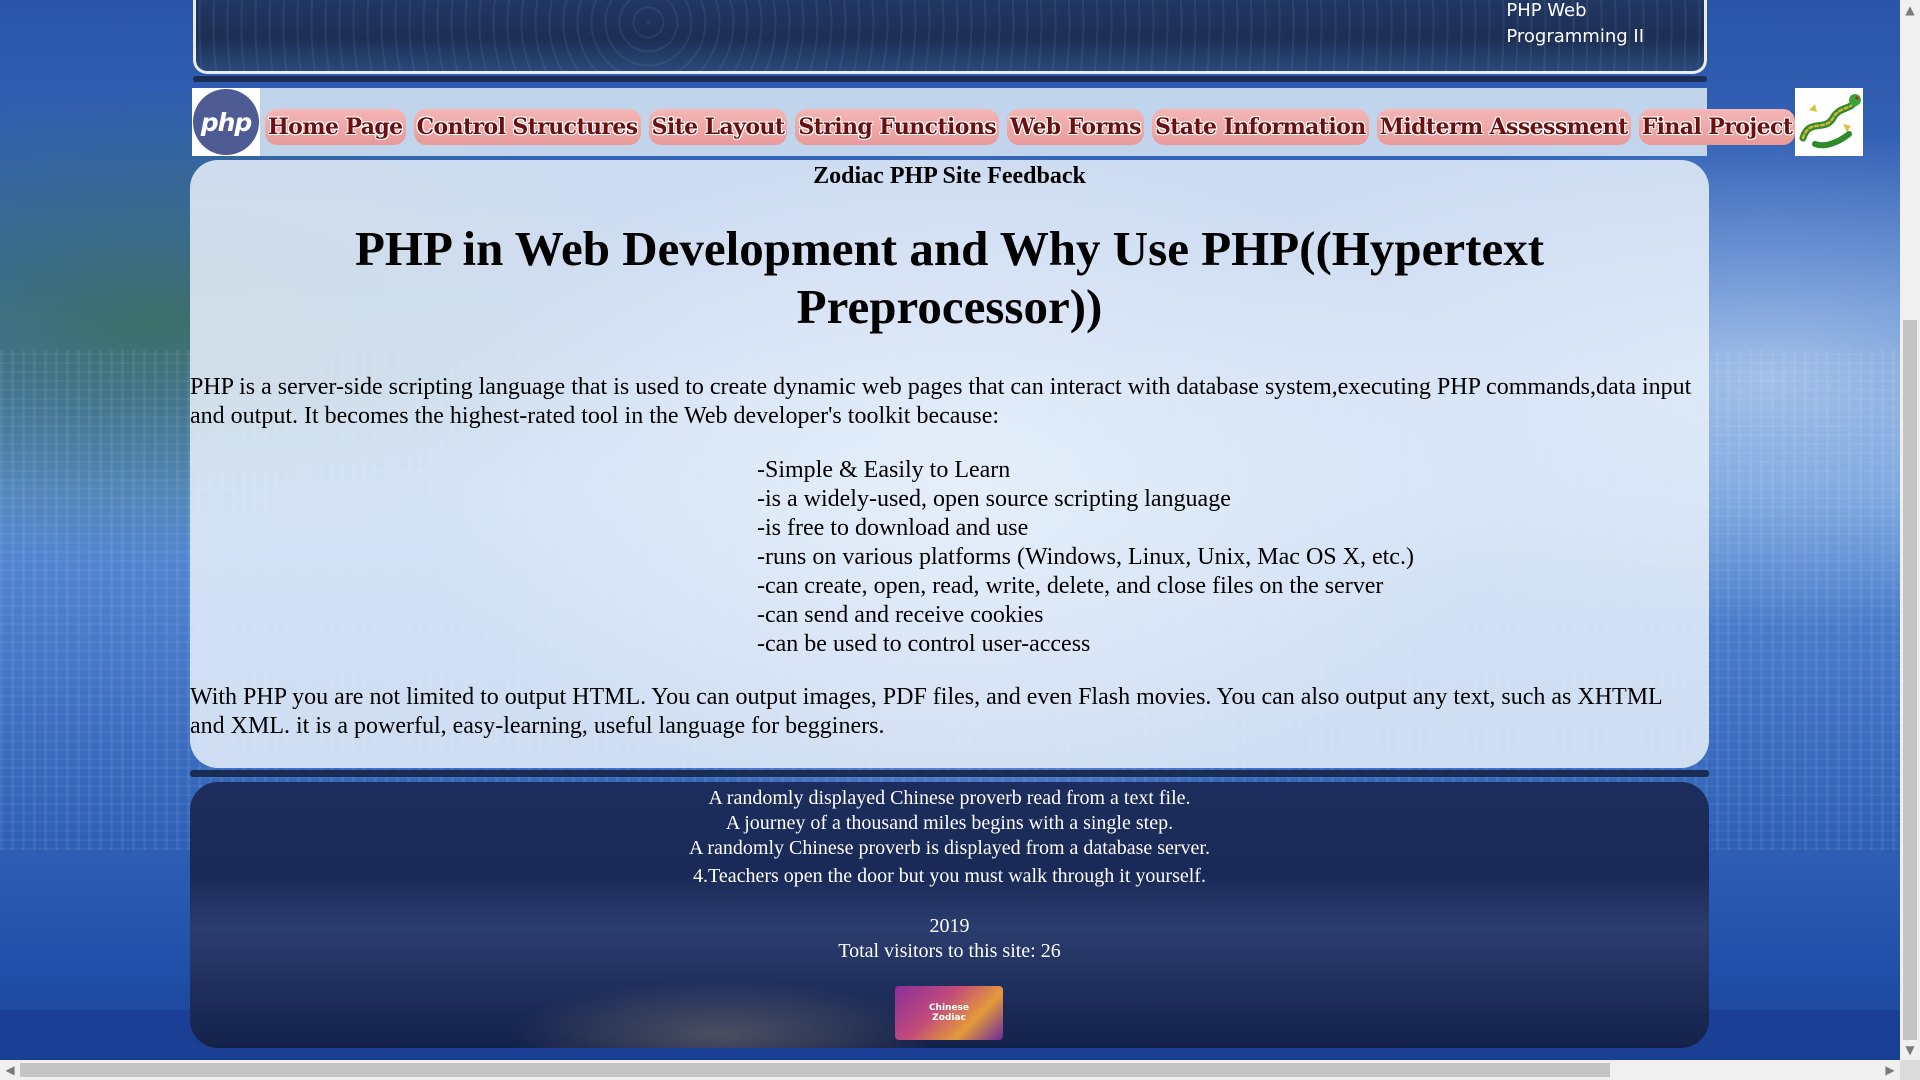 The width and height of the screenshot is (1920, 1080). What do you see at coordinates (1717, 127) in the screenshot?
I see `nav-final-project: Final Project` at bounding box center [1717, 127].